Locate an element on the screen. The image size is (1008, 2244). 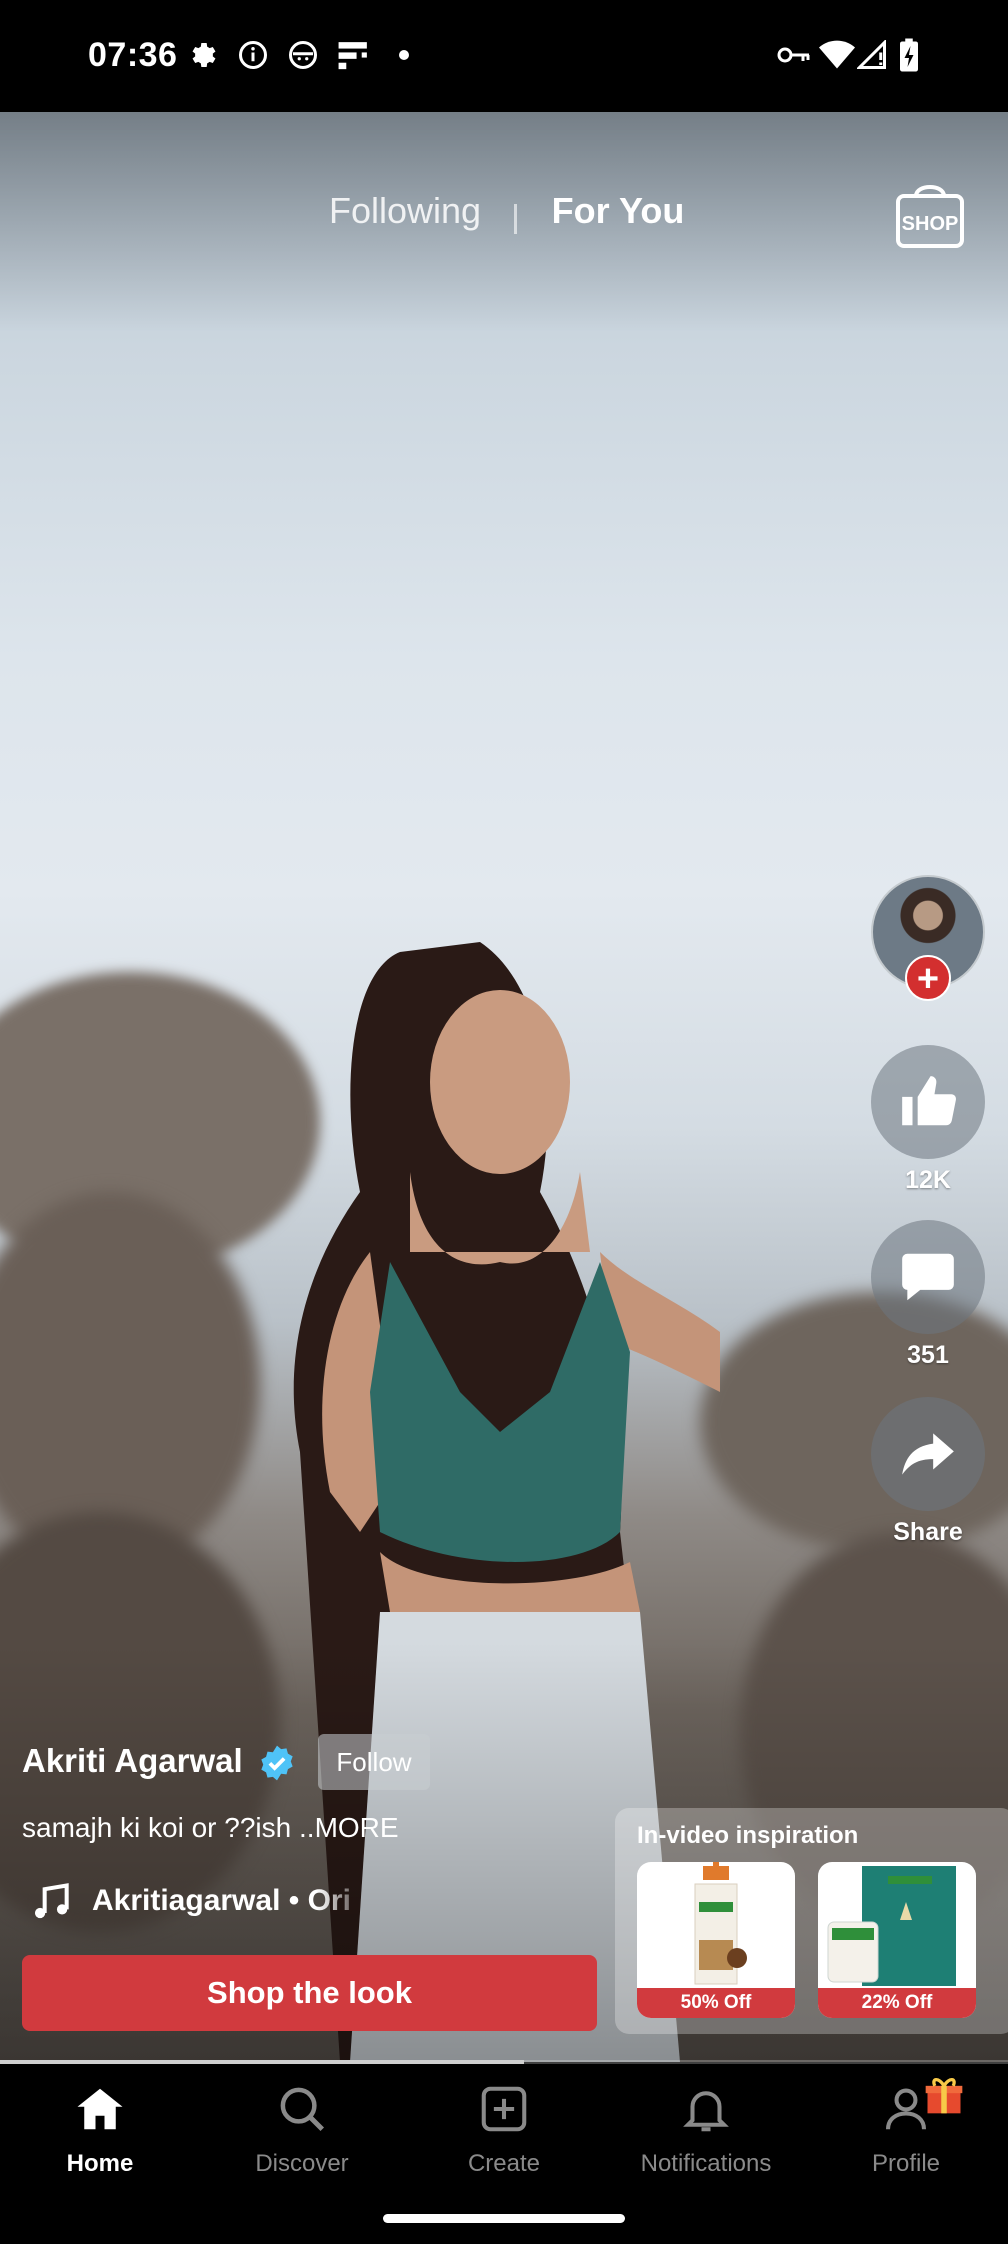
search-icon is located at coordinates (302, 2109).